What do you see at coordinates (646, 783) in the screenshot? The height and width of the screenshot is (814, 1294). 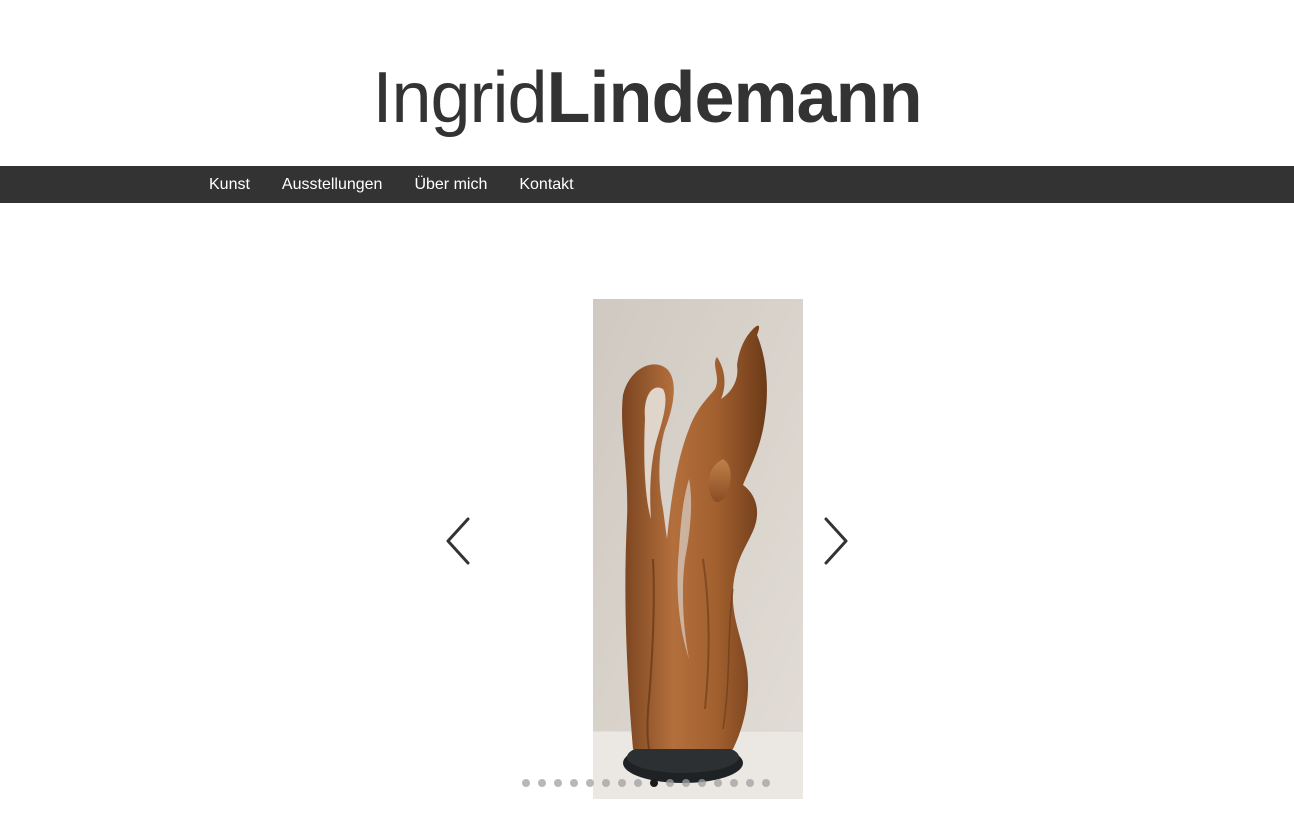 I see `slider-pagination` at bounding box center [646, 783].